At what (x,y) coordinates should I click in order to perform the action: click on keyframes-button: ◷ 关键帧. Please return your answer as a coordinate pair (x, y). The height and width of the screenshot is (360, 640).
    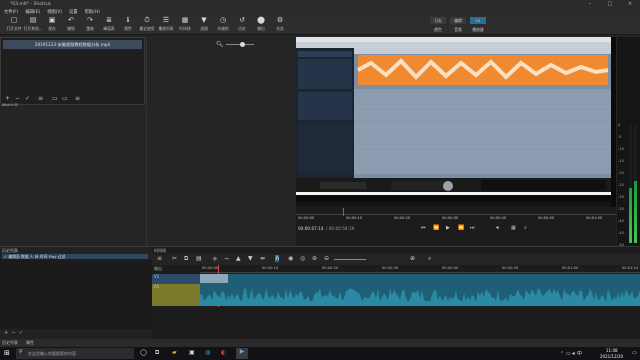
    Looking at the image, I should click on (223, 25).